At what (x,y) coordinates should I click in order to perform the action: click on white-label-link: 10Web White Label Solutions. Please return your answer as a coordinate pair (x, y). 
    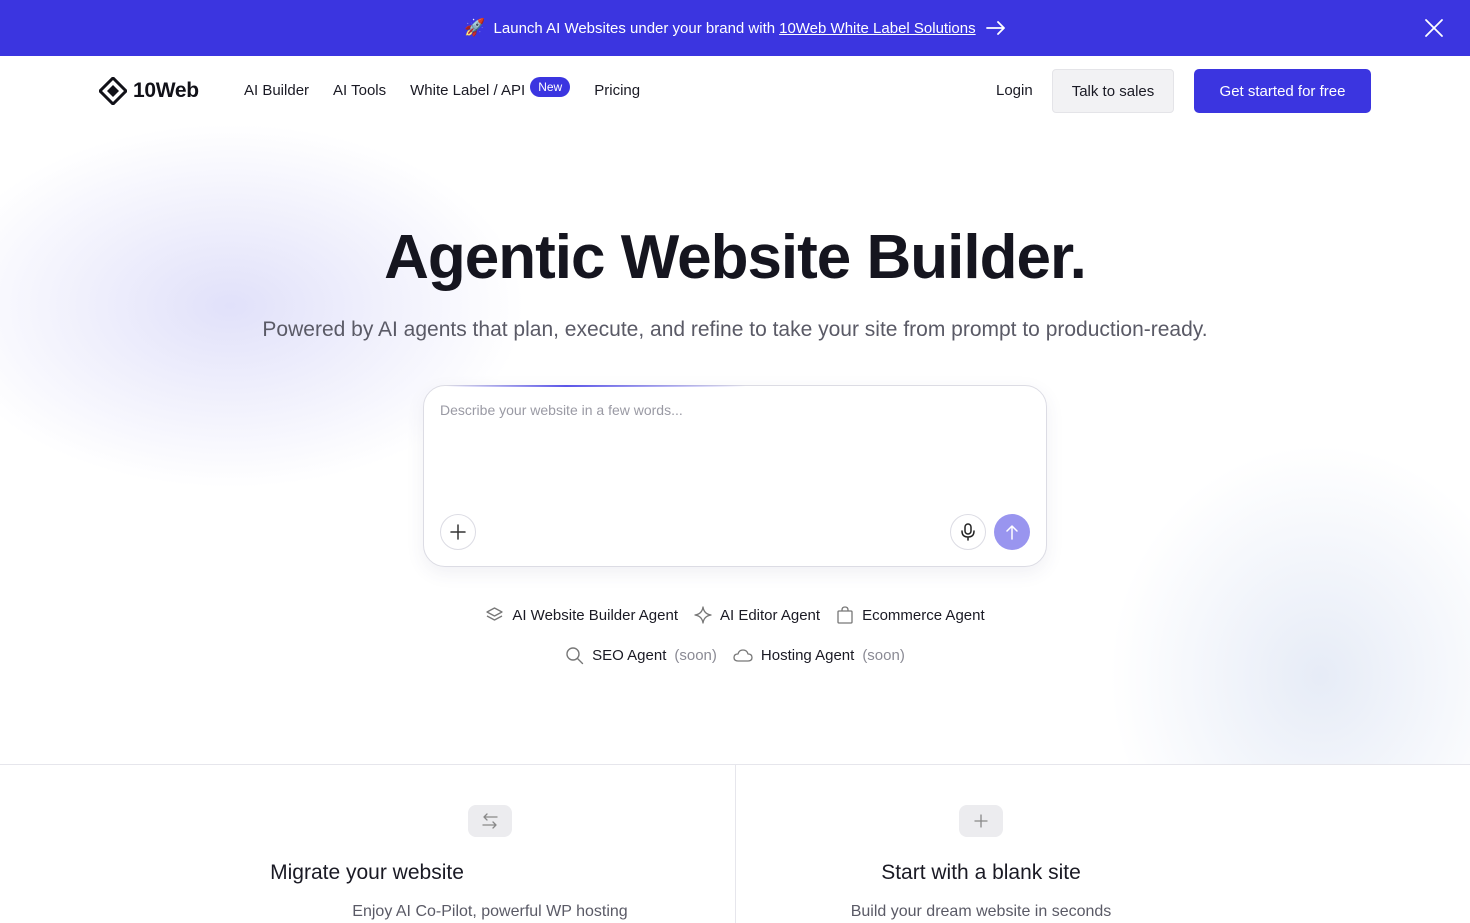
    Looking at the image, I should click on (877, 28).